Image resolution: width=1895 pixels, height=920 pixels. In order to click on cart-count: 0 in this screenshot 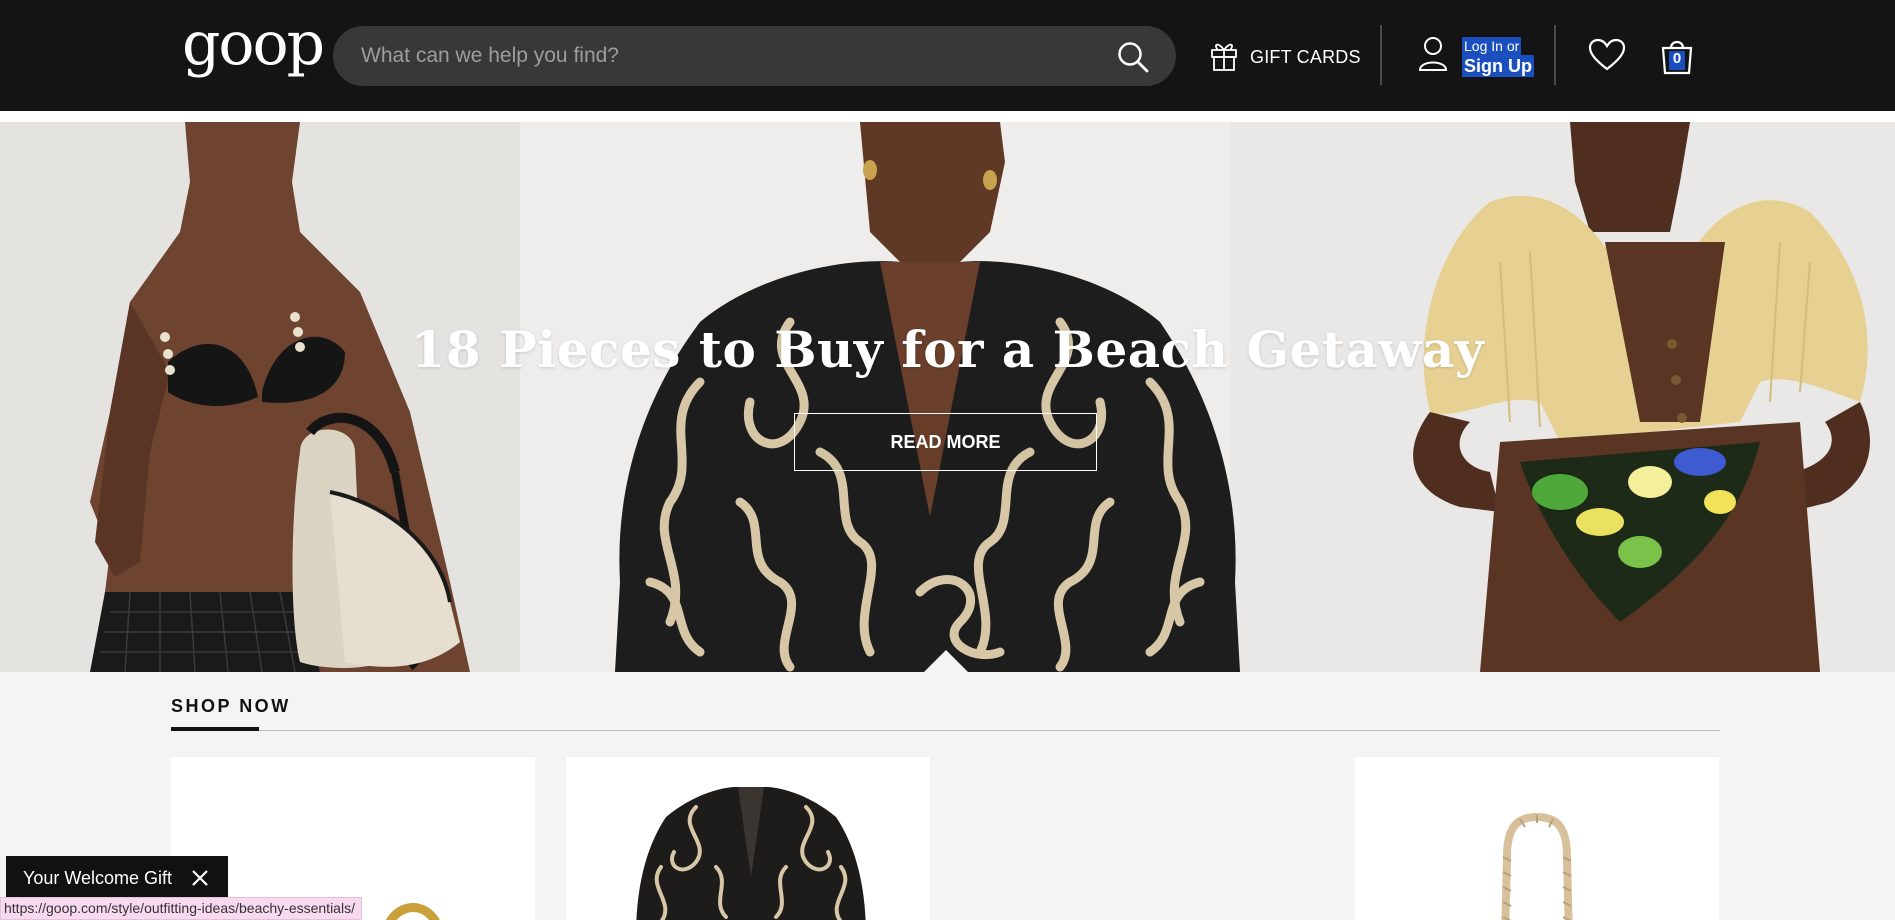, I will do `click(1677, 58)`.